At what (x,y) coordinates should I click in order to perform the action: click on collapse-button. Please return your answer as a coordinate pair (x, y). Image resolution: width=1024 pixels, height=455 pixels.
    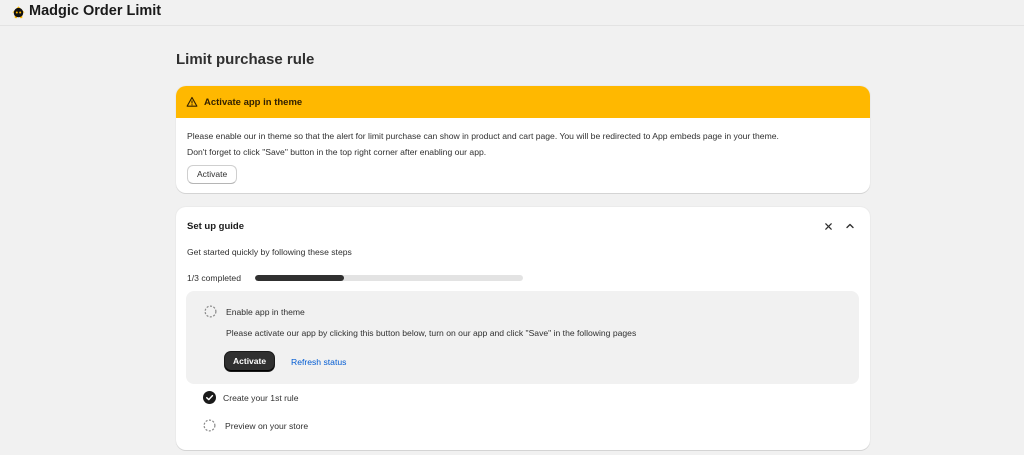
    Looking at the image, I should click on (850, 226).